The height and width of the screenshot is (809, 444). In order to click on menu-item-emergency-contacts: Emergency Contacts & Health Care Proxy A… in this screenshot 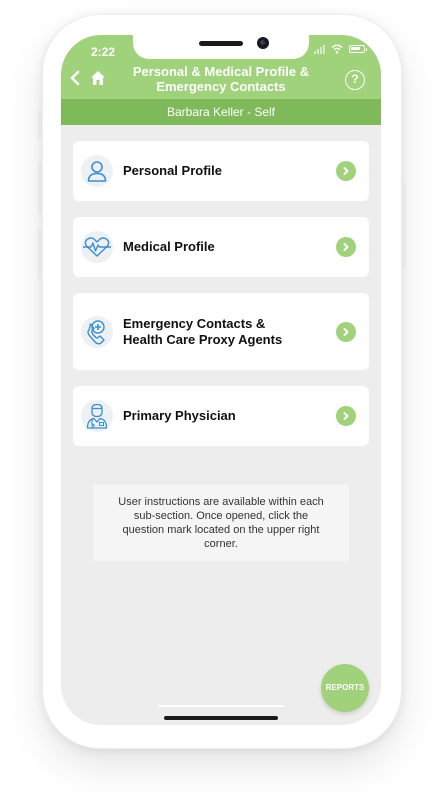, I will do `click(221, 331)`.